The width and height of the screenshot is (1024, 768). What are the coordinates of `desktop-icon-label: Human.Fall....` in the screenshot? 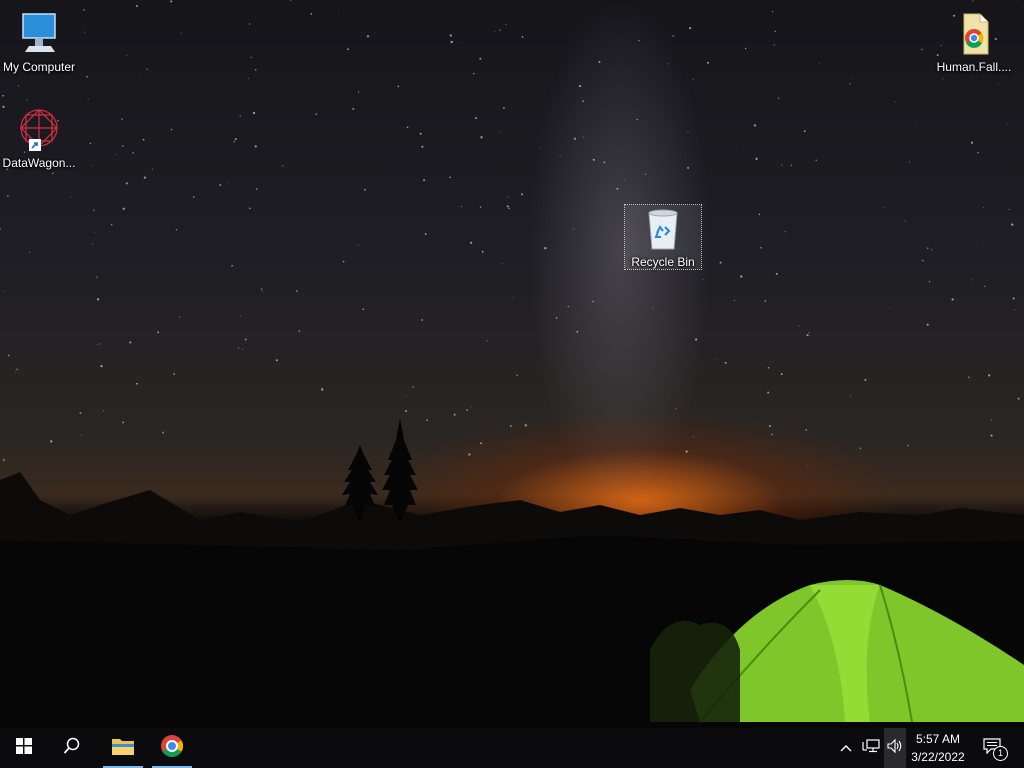 It's located at (974, 67).